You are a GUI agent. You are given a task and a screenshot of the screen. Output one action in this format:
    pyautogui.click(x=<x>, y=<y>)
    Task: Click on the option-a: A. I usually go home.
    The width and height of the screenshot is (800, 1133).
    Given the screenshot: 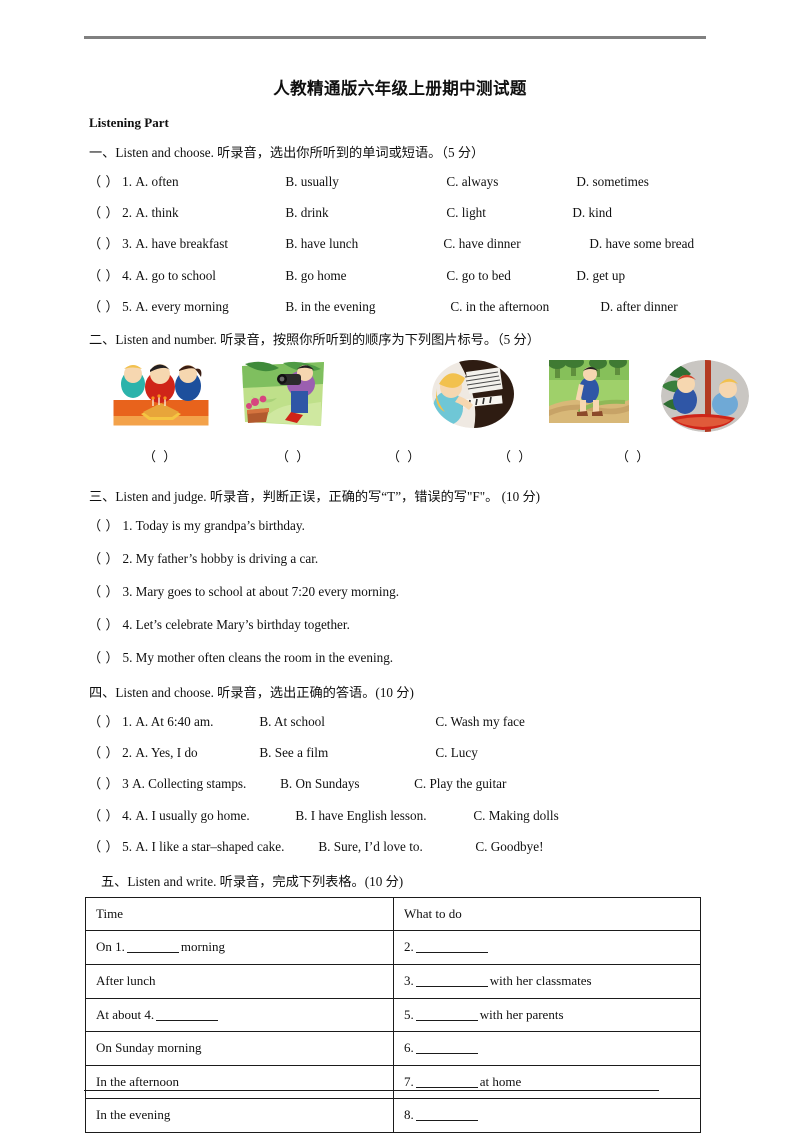 What is the action you would take?
    pyautogui.click(x=215, y=815)
    